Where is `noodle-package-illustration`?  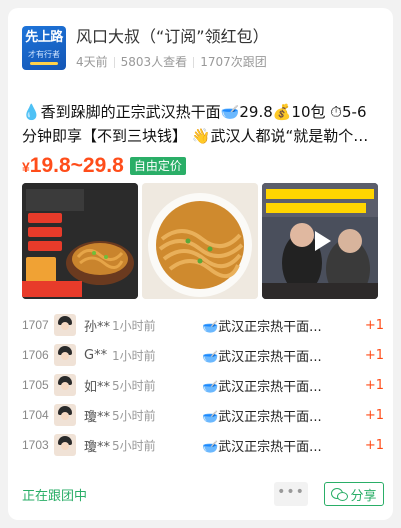 noodle-package-illustration is located at coordinates (80, 241).